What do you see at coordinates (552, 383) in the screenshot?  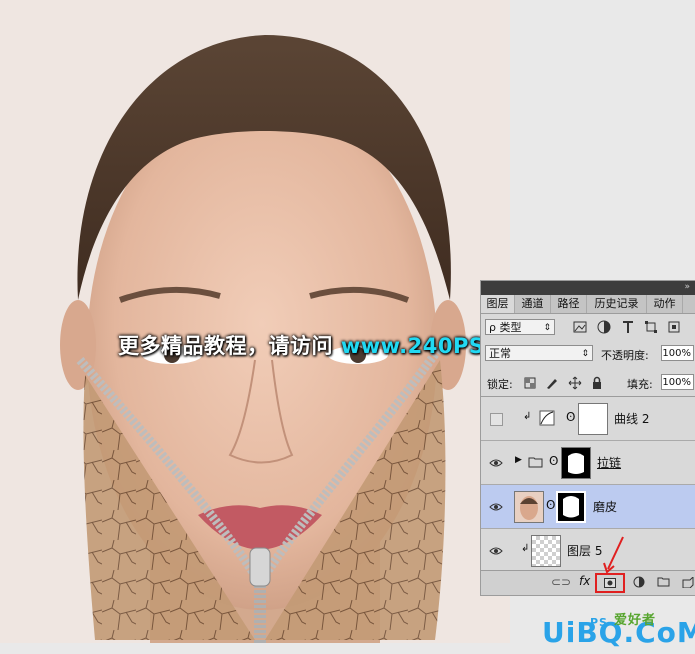 I see `lock-image-pixels-icon` at bounding box center [552, 383].